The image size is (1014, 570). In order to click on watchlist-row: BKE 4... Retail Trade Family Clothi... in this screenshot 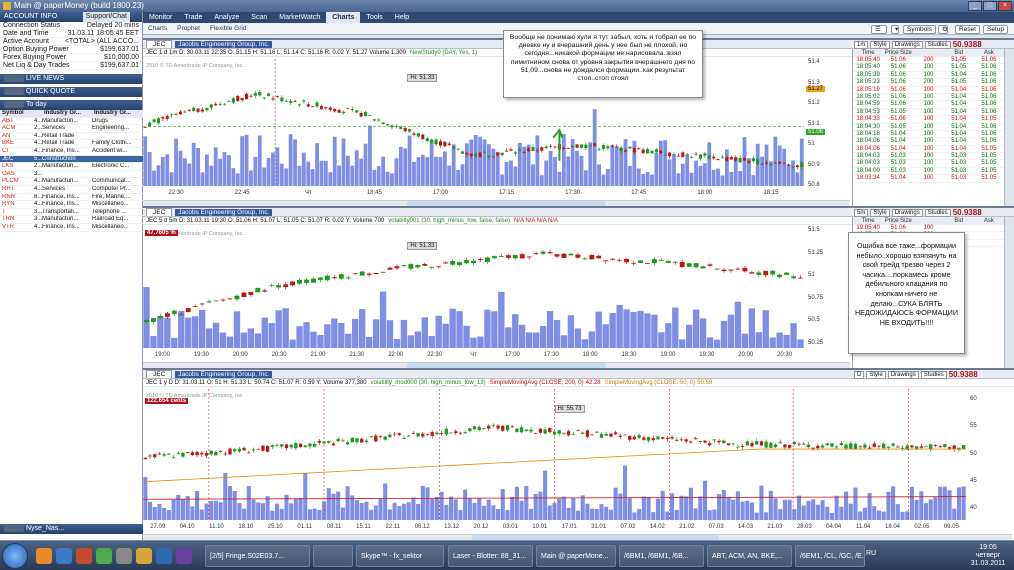, I will do `click(71, 144)`.